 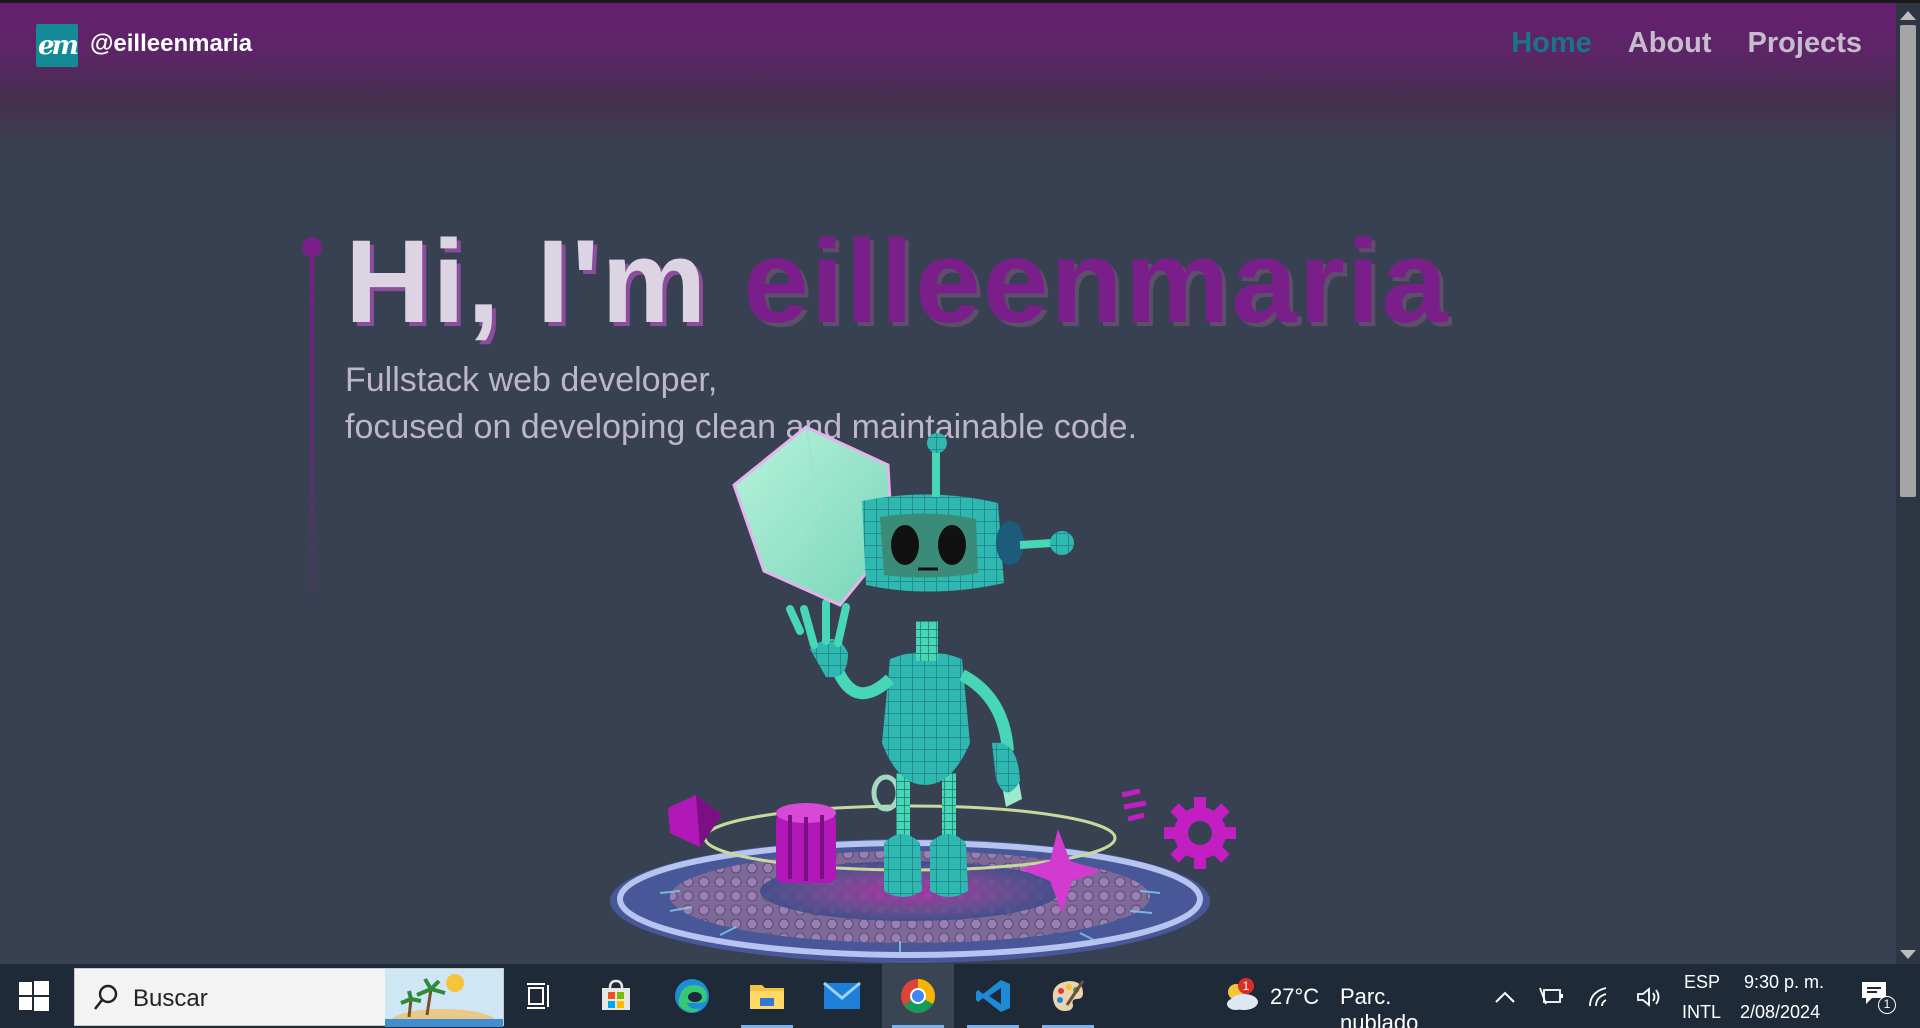 What do you see at coordinates (531, 380) in the screenshot?
I see `hero-subtitle-line1: Fullstack web developer,` at bounding box center [531, 380].